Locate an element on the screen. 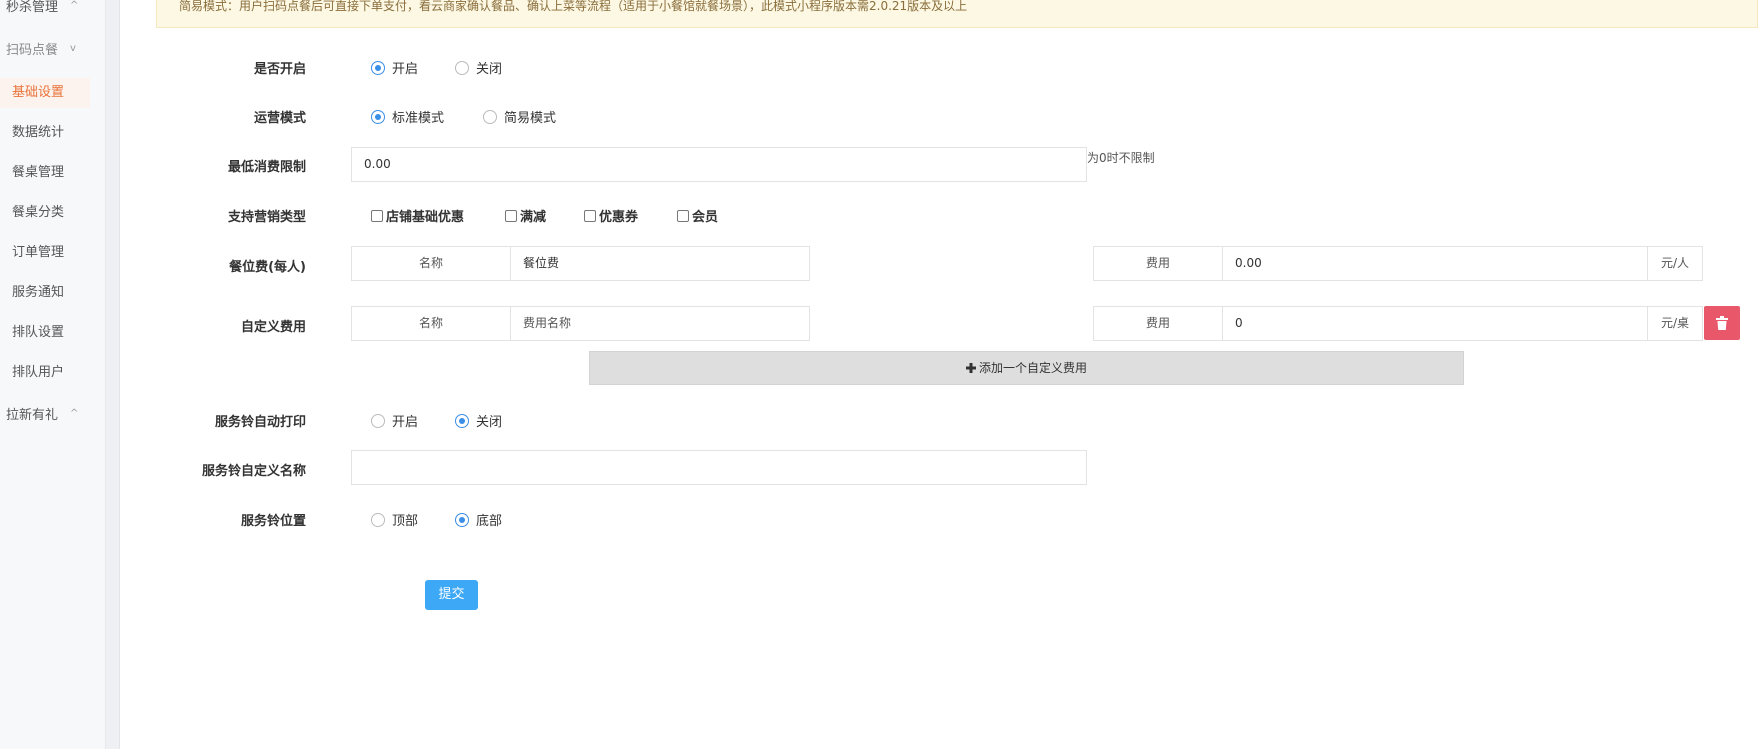  sidebar-group-seckill: 秒杀管理 ^ is located at coordinates (42, 7).